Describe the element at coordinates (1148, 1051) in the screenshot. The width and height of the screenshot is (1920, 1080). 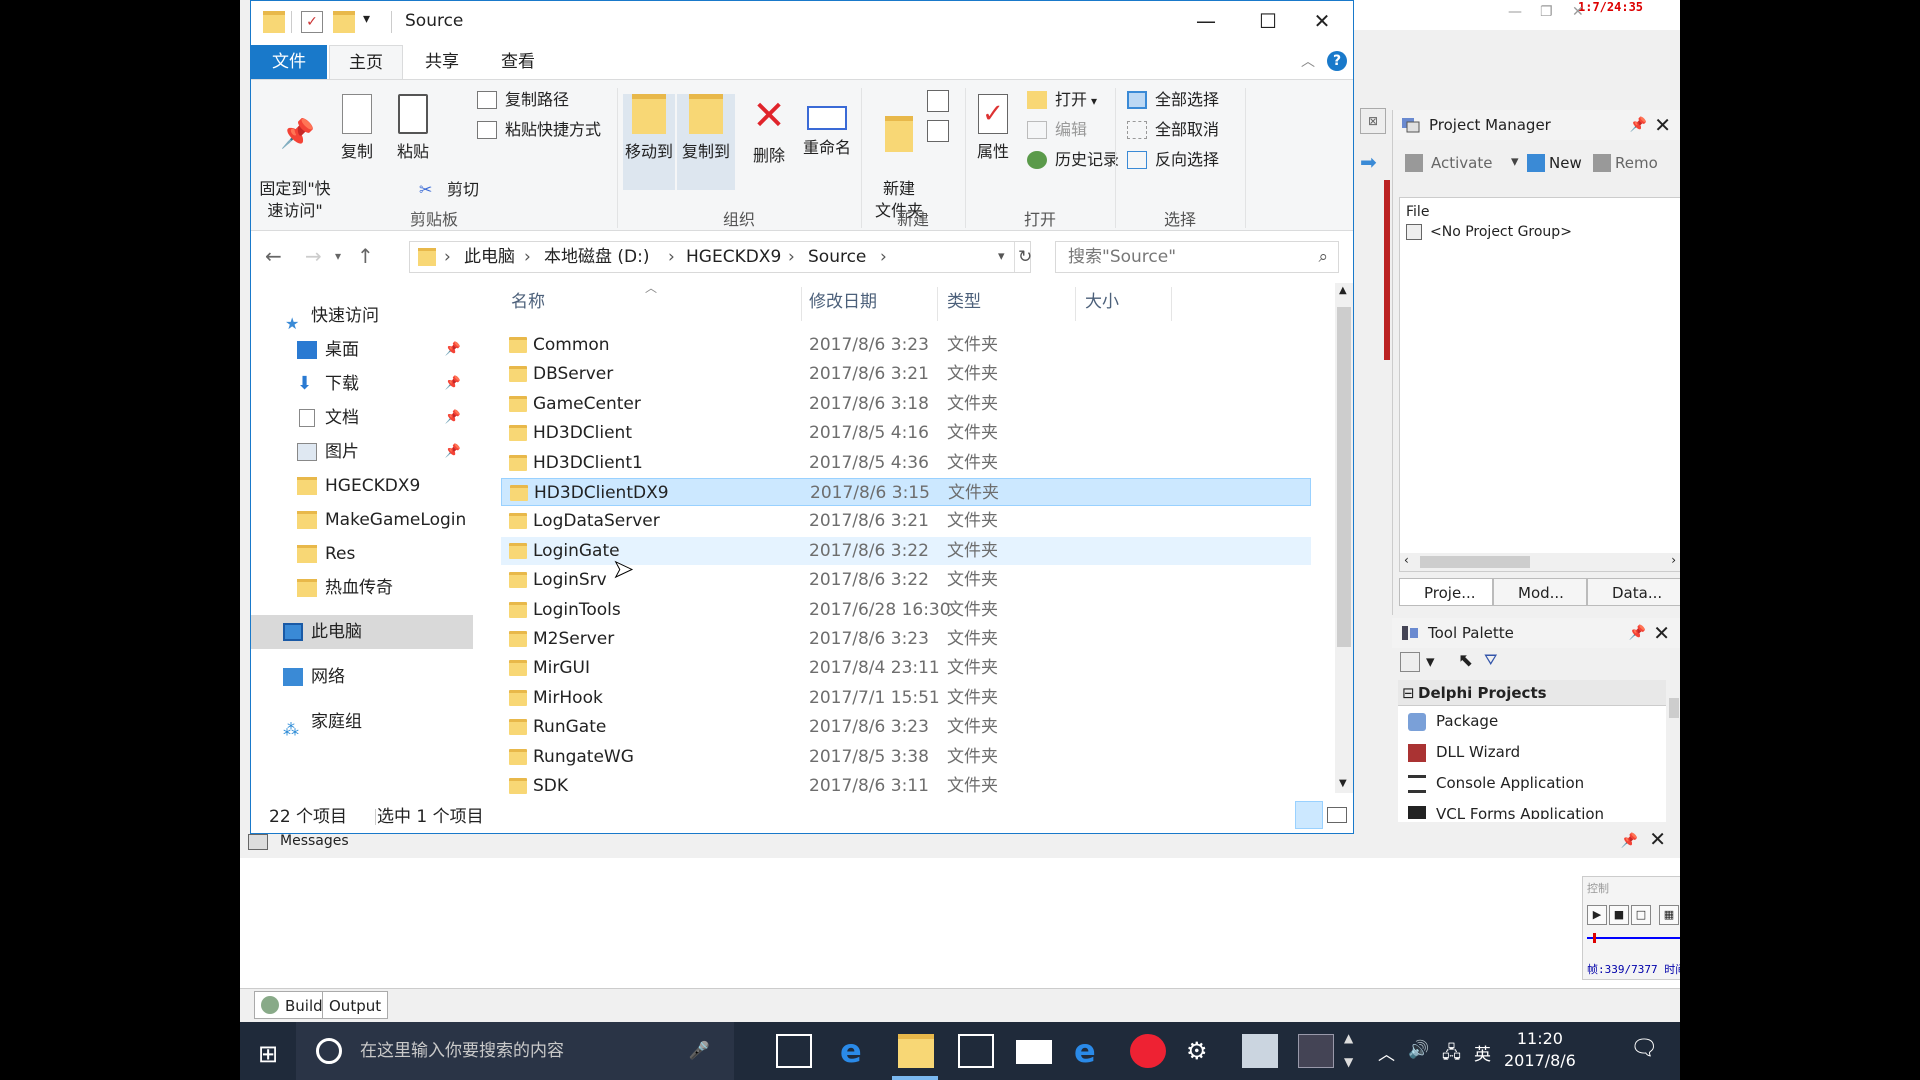
I see `colorful-app-icon` at that location.